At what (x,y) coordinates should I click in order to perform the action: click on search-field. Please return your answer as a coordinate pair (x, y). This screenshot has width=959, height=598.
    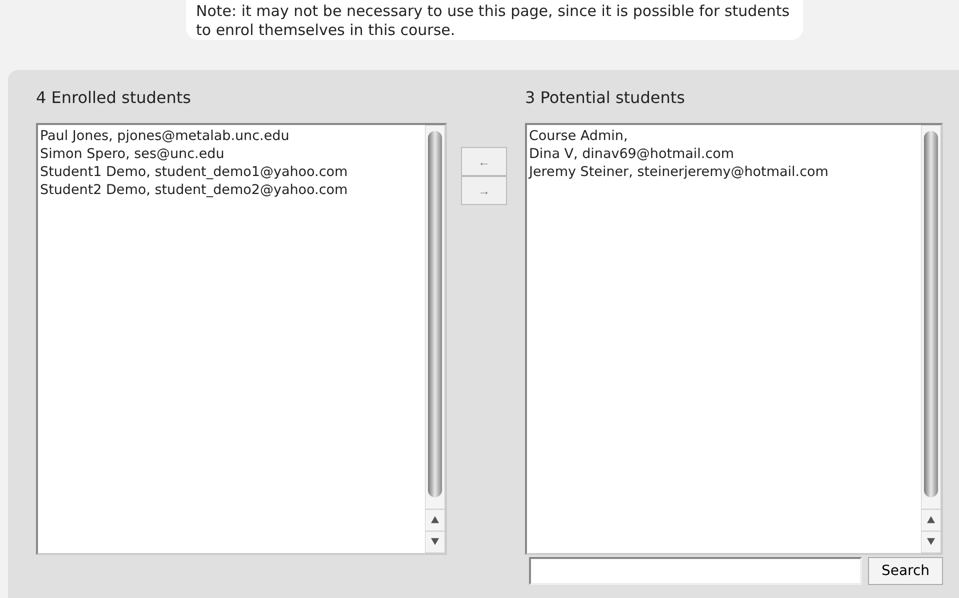
    Looking at the image, I should click on (695, 571).